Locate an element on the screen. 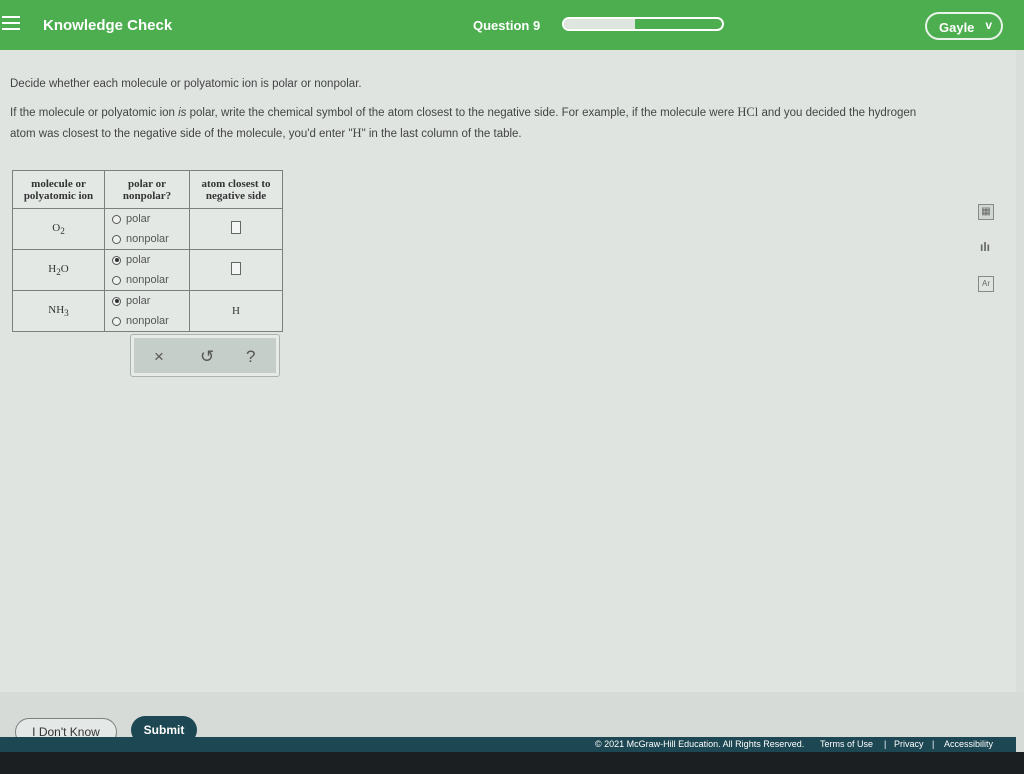 This screenshot has width=1024, height=774. answer-action-bar: × ↺ ? is located at coordinates (205, 355).